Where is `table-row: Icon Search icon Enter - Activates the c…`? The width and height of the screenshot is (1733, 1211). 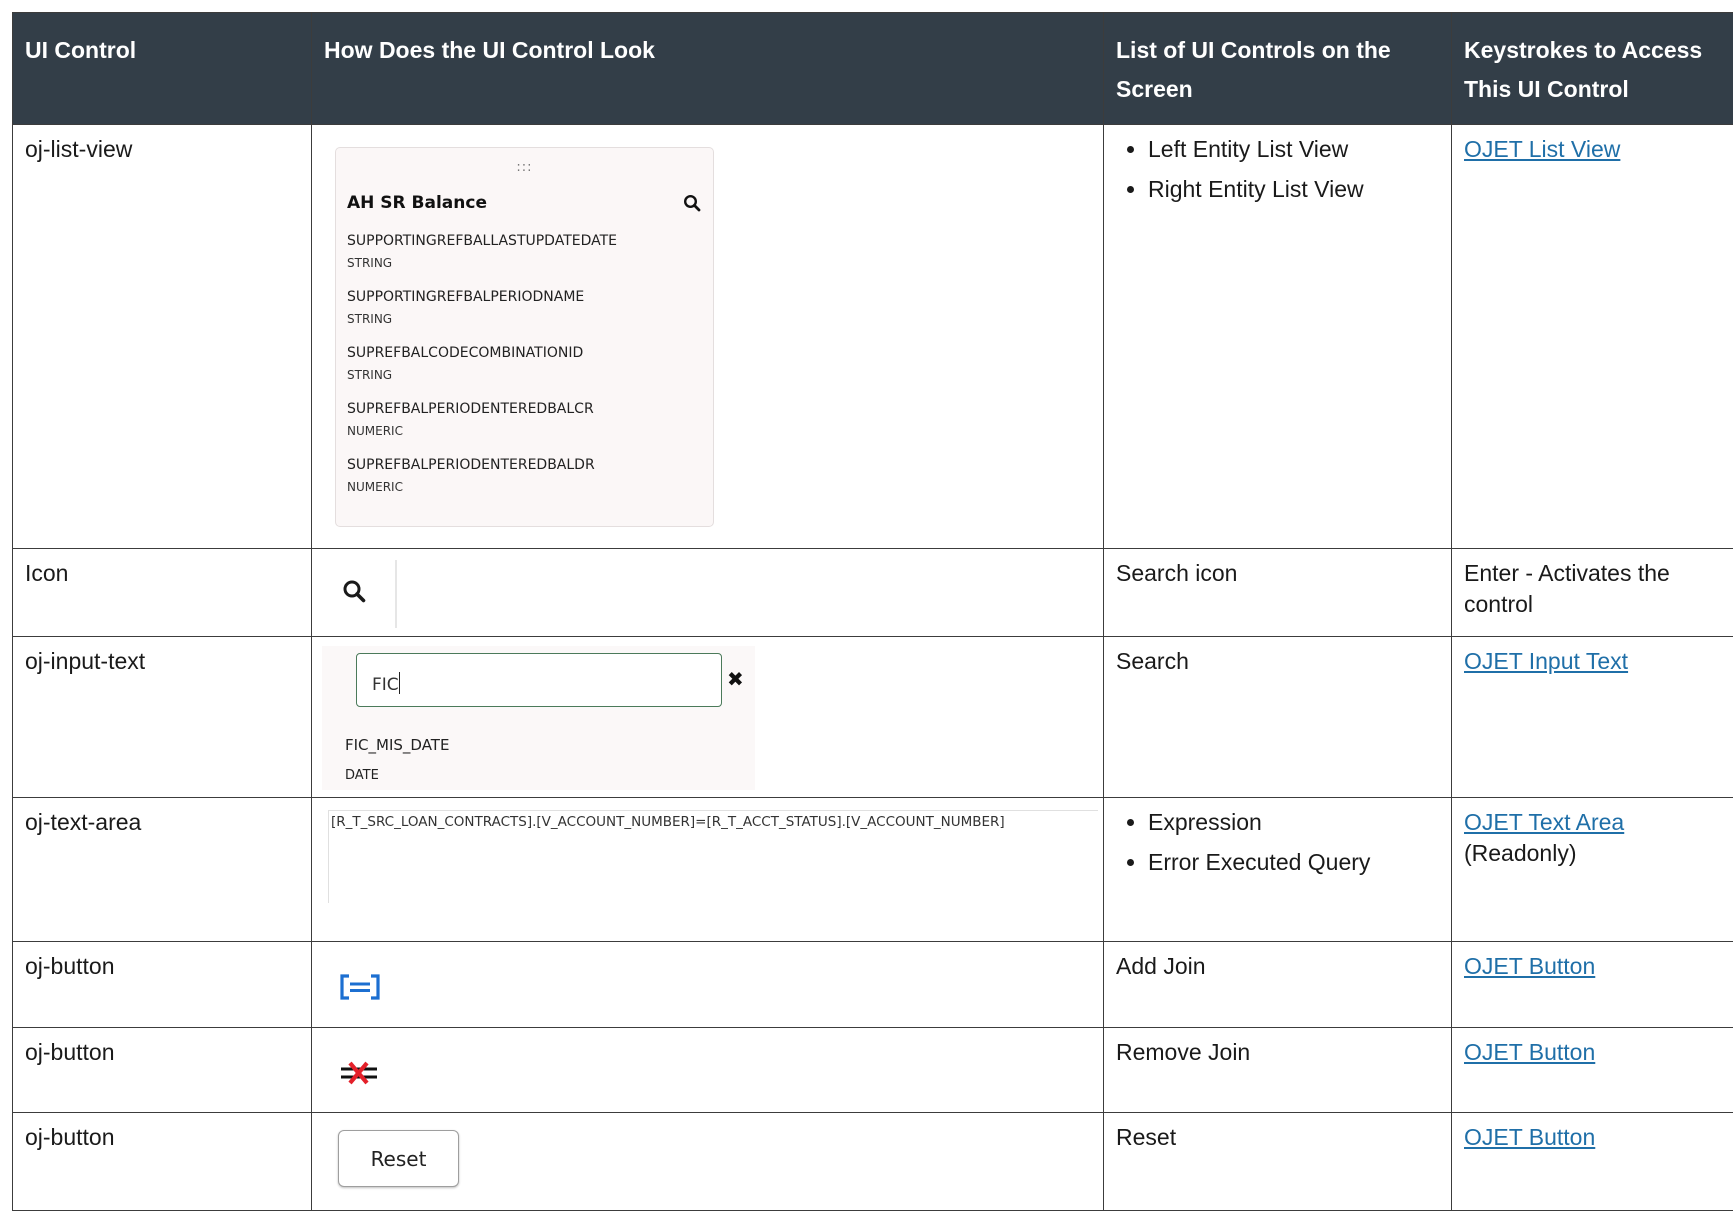 table-row: Icon Search icon Enter - Activates the c… is located at coordinates (873, 593).